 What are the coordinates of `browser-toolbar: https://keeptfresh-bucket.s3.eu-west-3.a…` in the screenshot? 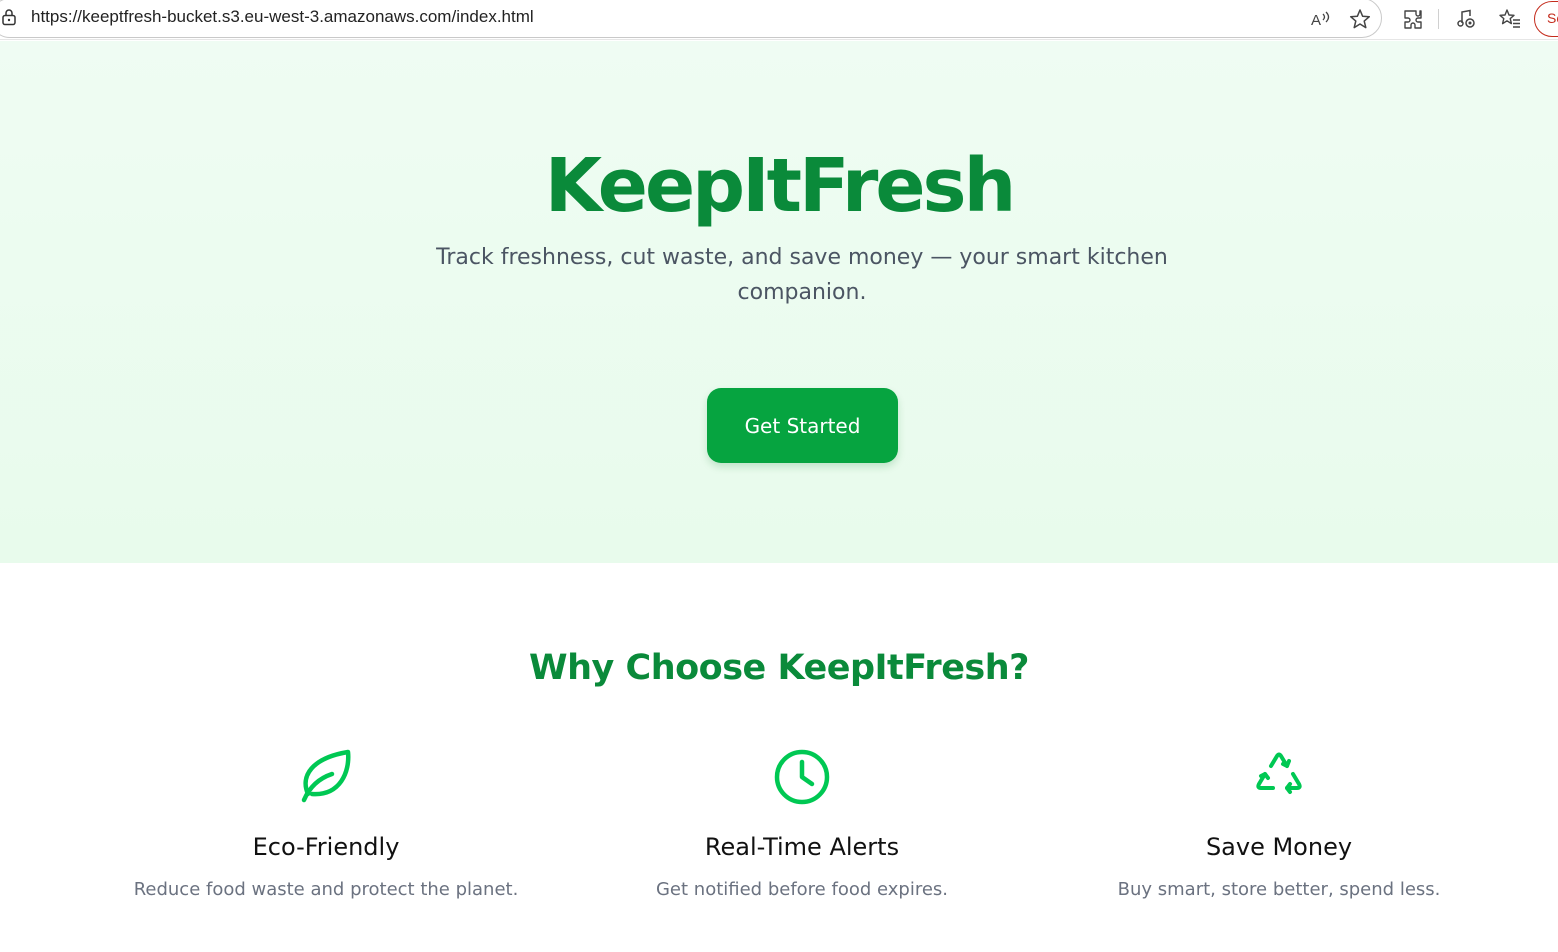 It's located at (779, 20).